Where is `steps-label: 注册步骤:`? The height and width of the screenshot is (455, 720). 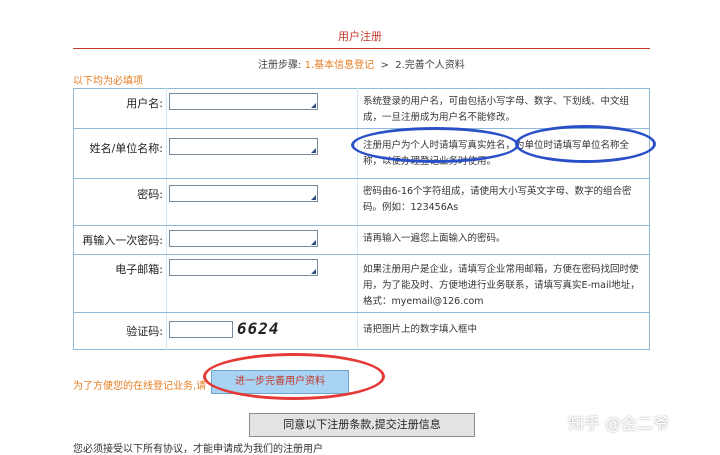 steps-label: 注册步骤: is located at coordinates (280, 65).